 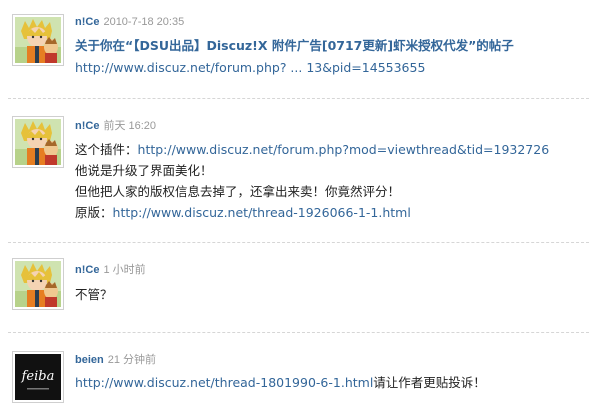 I want to click on avatar: feiba, so click(x=38, y=377).